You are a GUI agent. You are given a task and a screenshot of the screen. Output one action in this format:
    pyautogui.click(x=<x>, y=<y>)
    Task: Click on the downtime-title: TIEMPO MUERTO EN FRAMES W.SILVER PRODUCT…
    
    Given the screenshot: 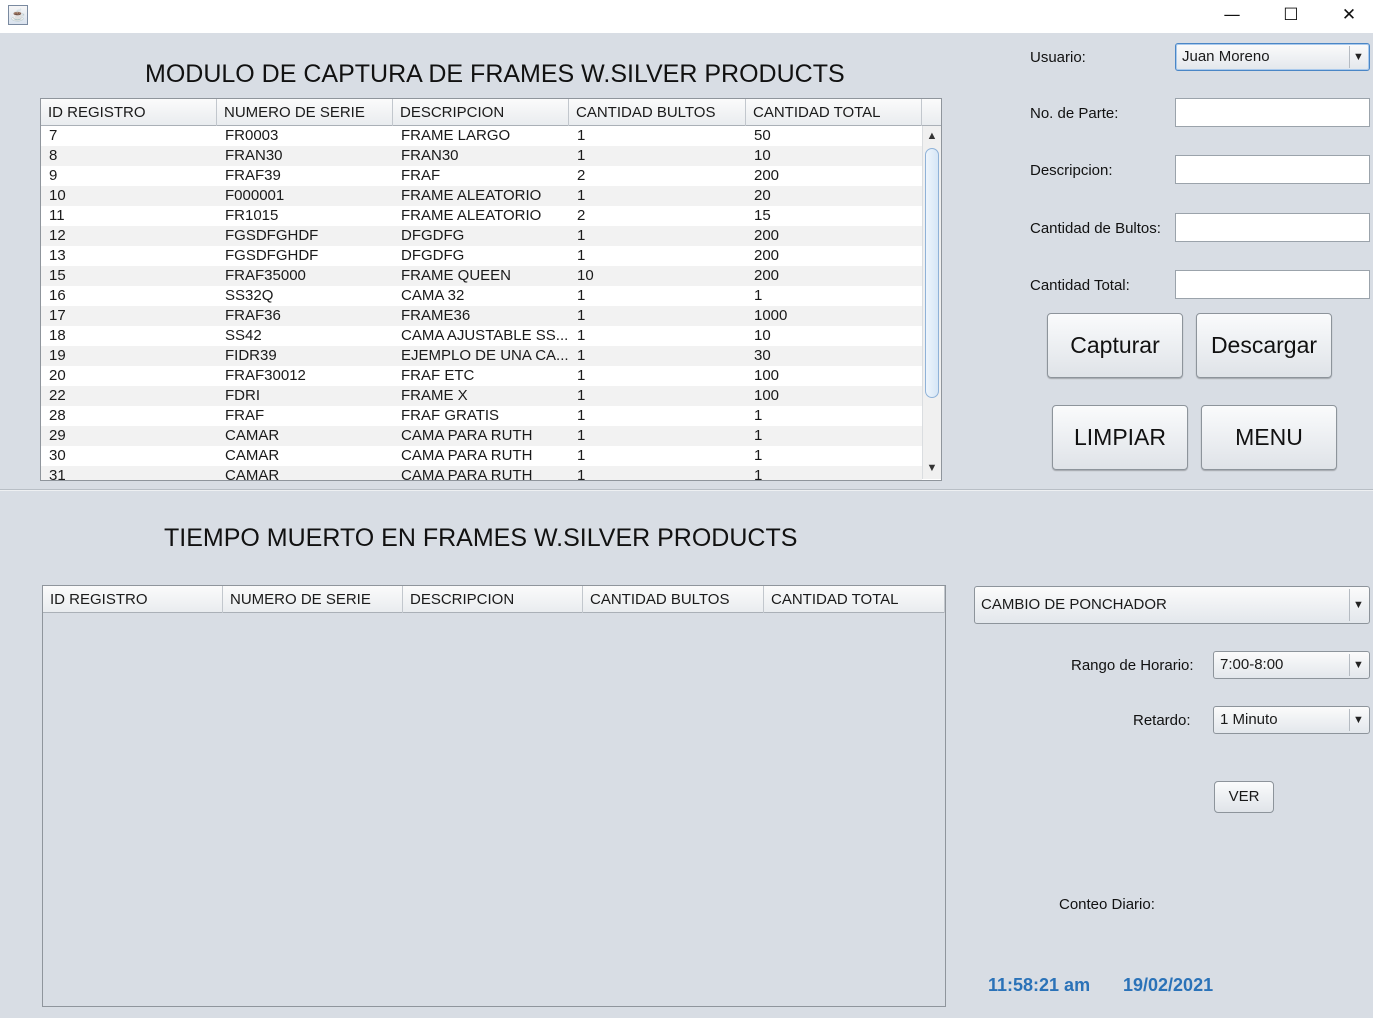 What is the action you would take?
    pyautogui.click(x=481, y=538)
    